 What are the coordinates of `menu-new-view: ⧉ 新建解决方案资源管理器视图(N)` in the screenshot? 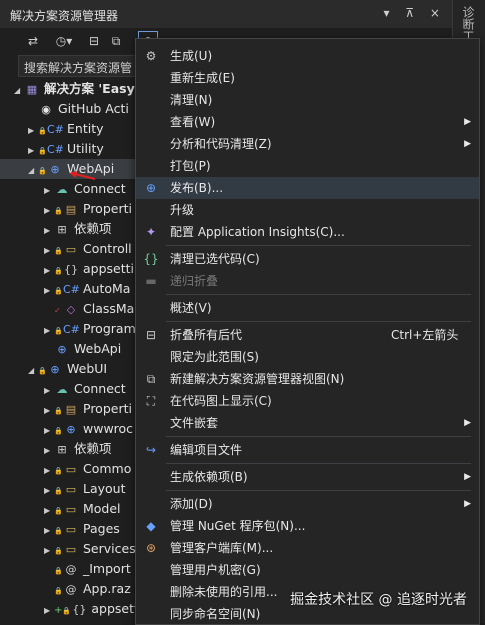 It's located at (307, 379).